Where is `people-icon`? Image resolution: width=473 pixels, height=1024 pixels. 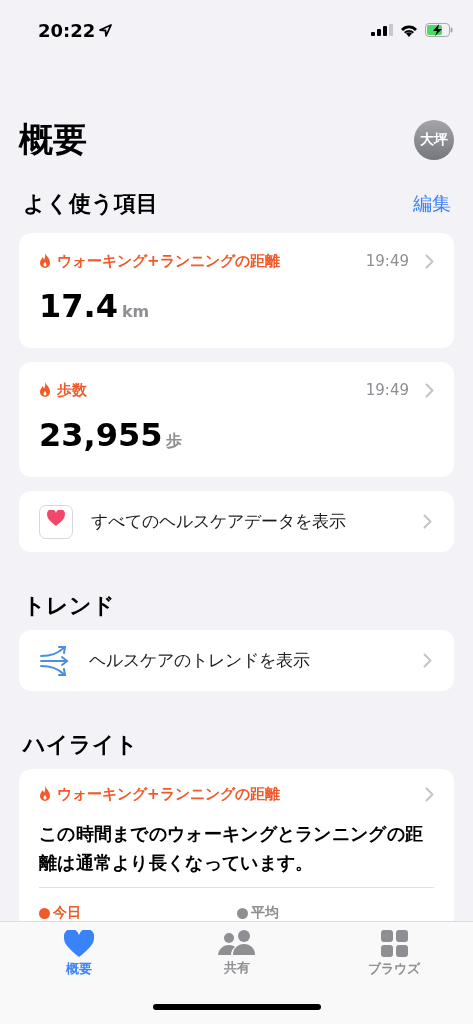
people-icon is located at coordinates (236, 943).